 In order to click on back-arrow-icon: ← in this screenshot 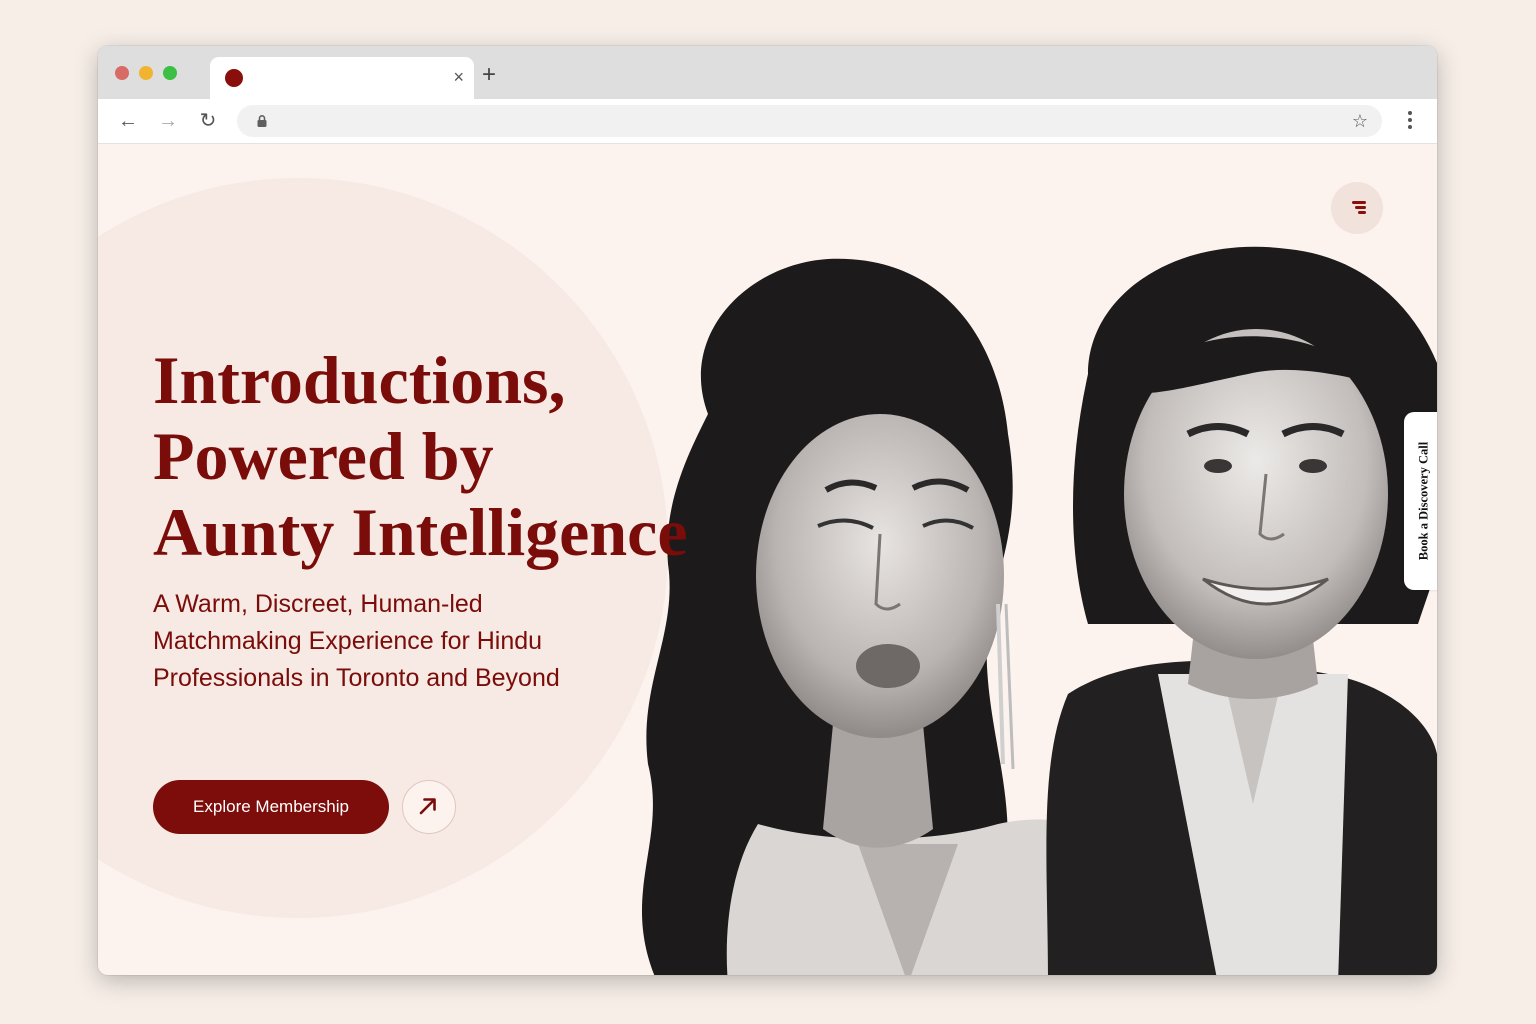, I will do `click(128, 121)`.